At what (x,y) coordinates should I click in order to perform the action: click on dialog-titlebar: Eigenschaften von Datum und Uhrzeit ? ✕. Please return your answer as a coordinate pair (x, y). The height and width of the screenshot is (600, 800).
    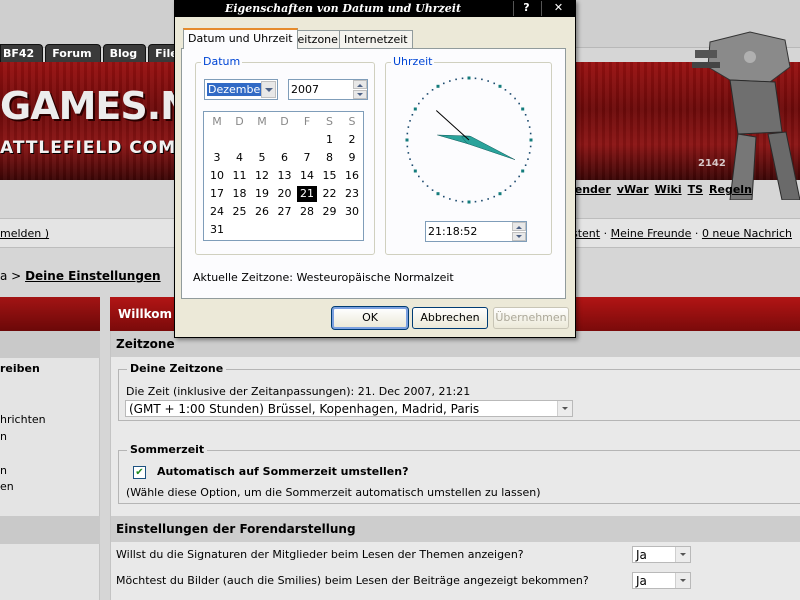
    Looking at the image, I should click on (375, 9).